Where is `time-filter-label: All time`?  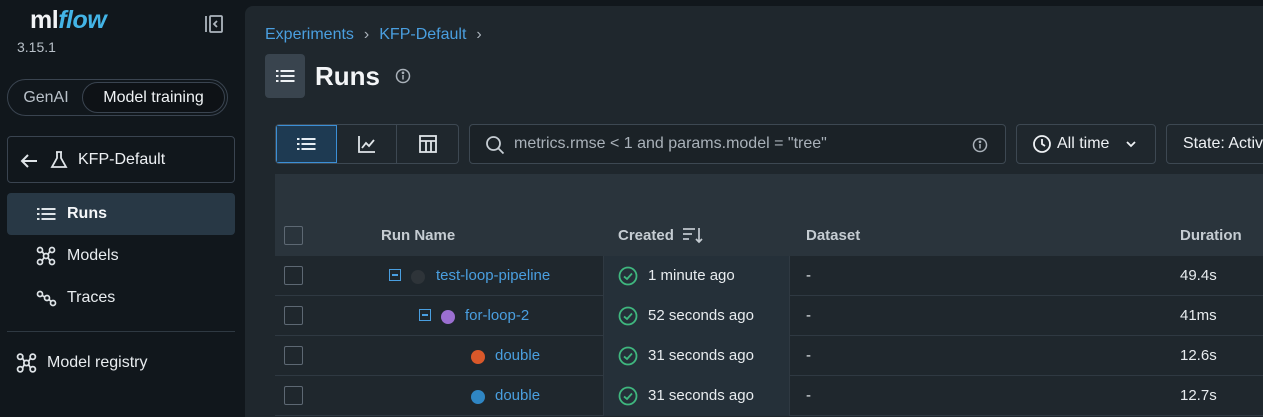 time-filter-label: All time is located at coordinates (1083, 143).